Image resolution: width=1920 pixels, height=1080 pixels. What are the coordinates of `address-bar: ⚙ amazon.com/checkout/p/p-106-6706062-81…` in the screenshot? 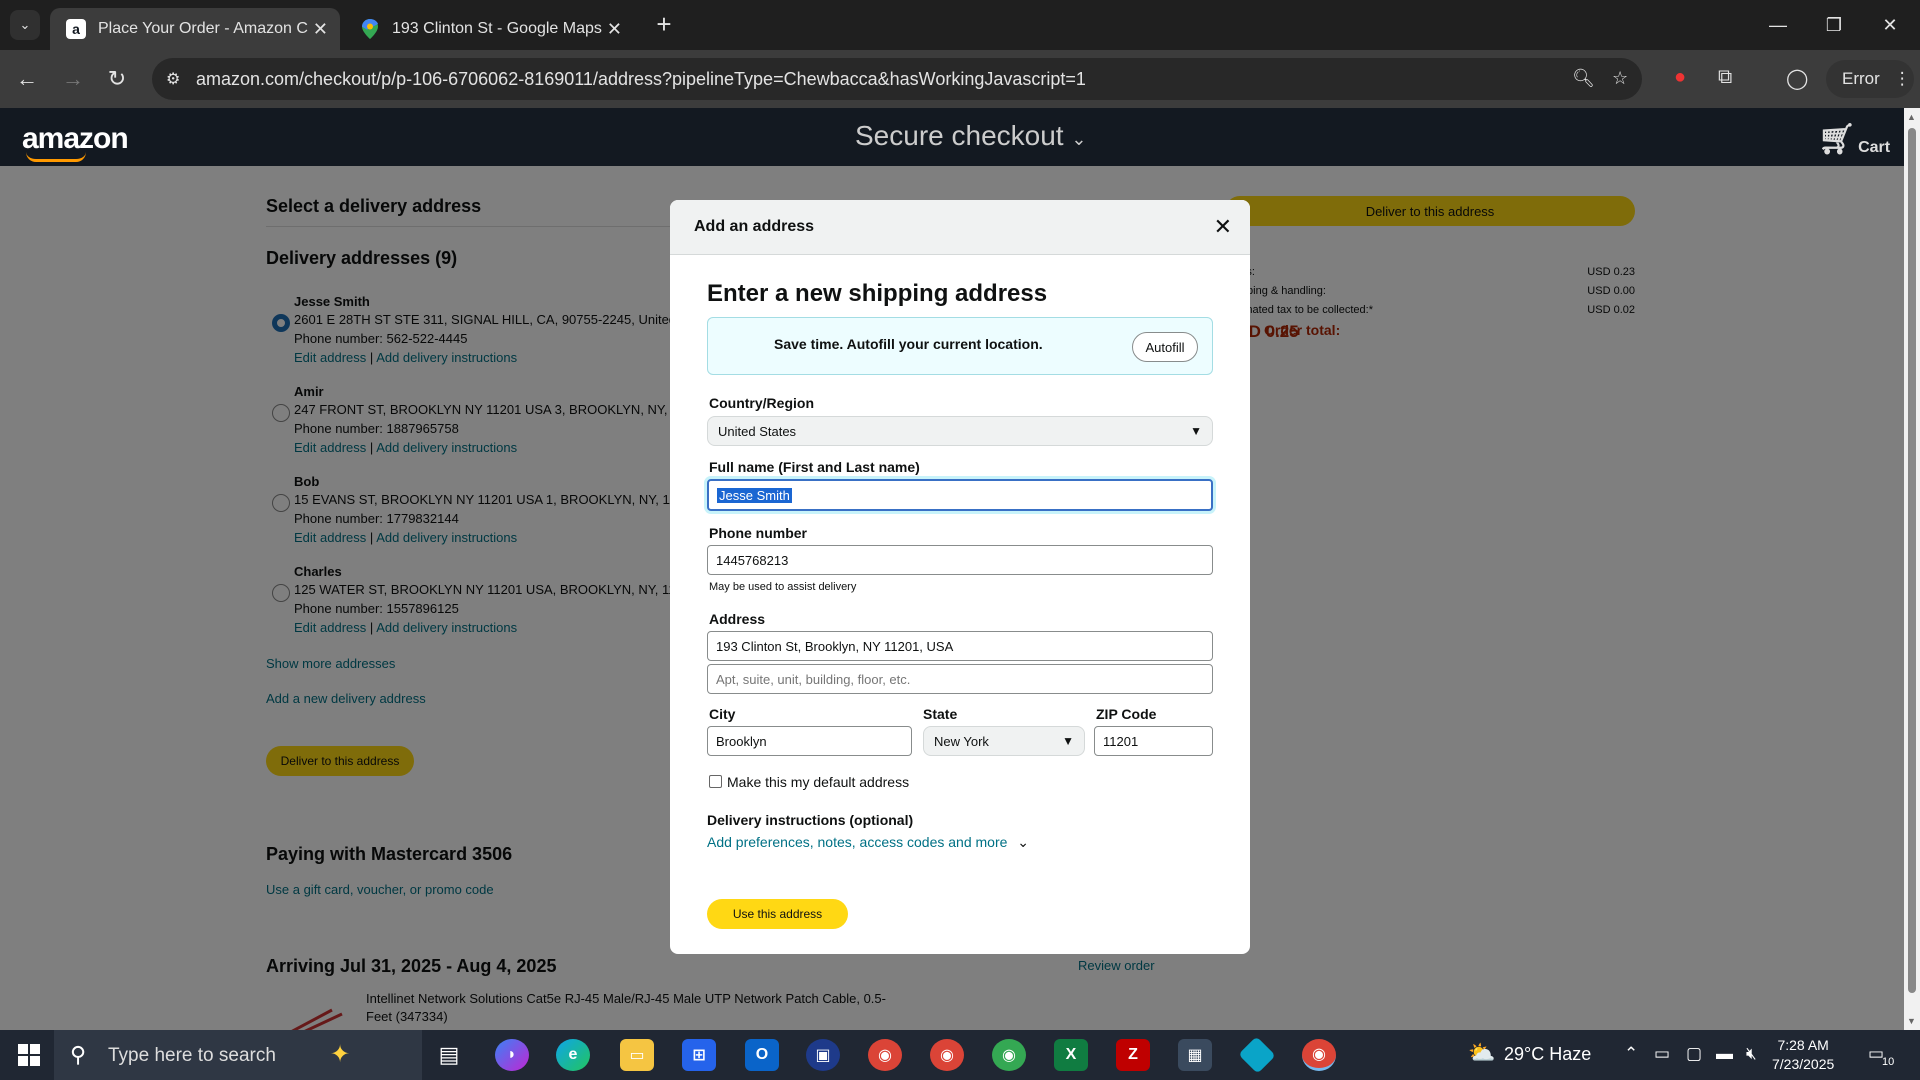 It's located at (897, 79).